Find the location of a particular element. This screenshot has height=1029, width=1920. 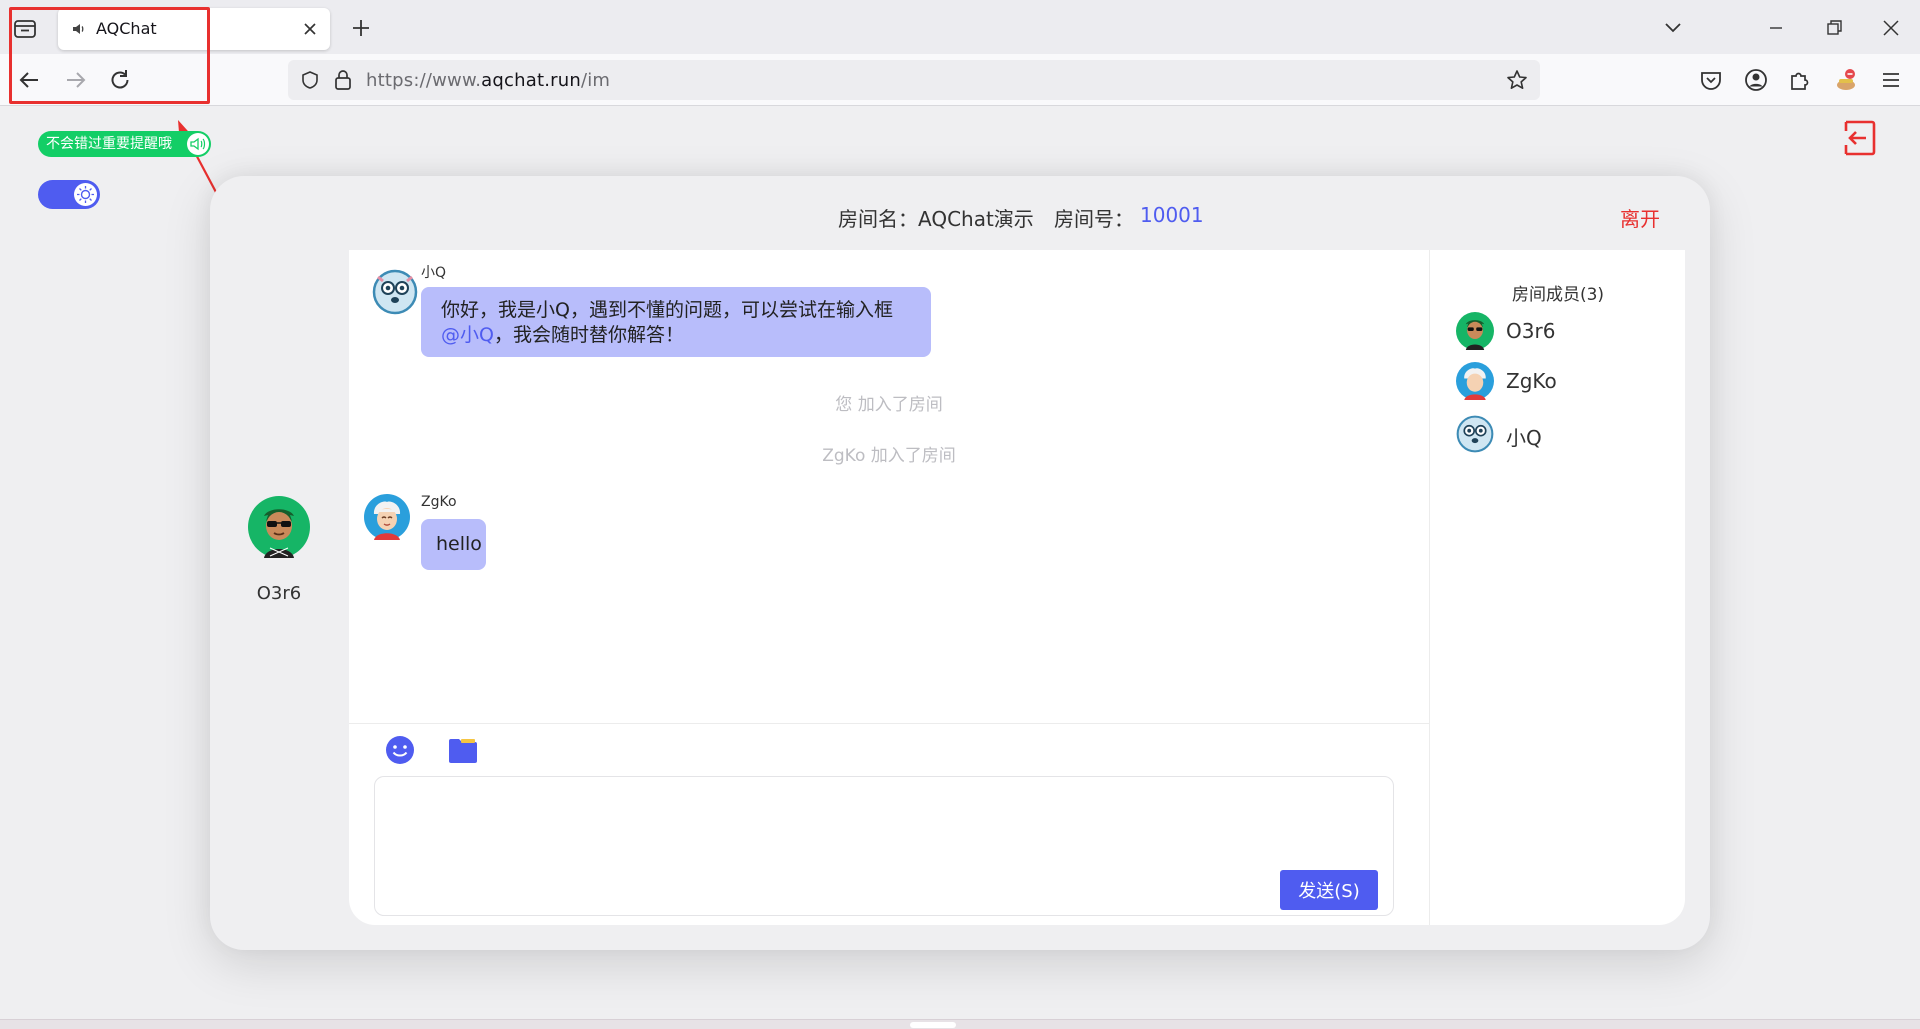

notification-toggle-label: 不会错过重要提醒哦 is located at coordinates (109, 144).